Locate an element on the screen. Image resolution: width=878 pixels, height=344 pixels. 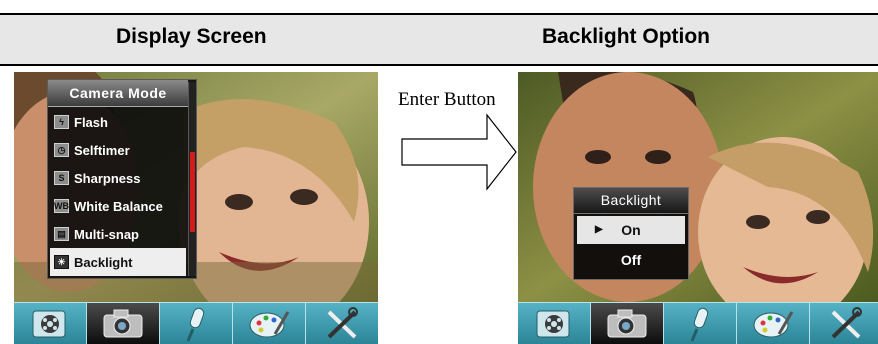
menu-item-label: White Balance is located at coordinates (118, 206).